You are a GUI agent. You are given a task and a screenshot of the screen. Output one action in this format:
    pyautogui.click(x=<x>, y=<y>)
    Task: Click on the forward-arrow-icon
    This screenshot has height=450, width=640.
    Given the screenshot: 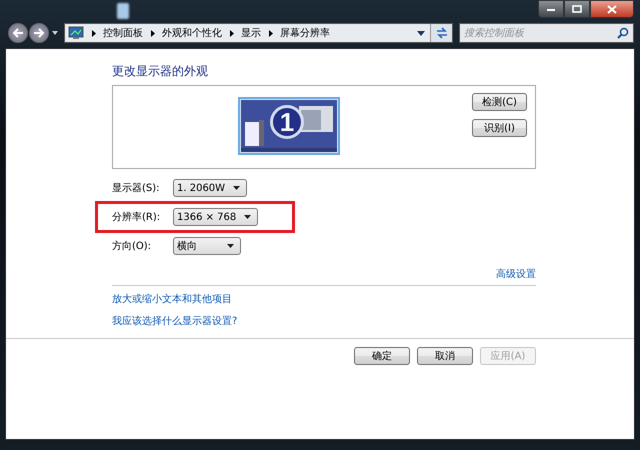 What is the action you would take?
    pyautogui.click(x=39, y=33)
    